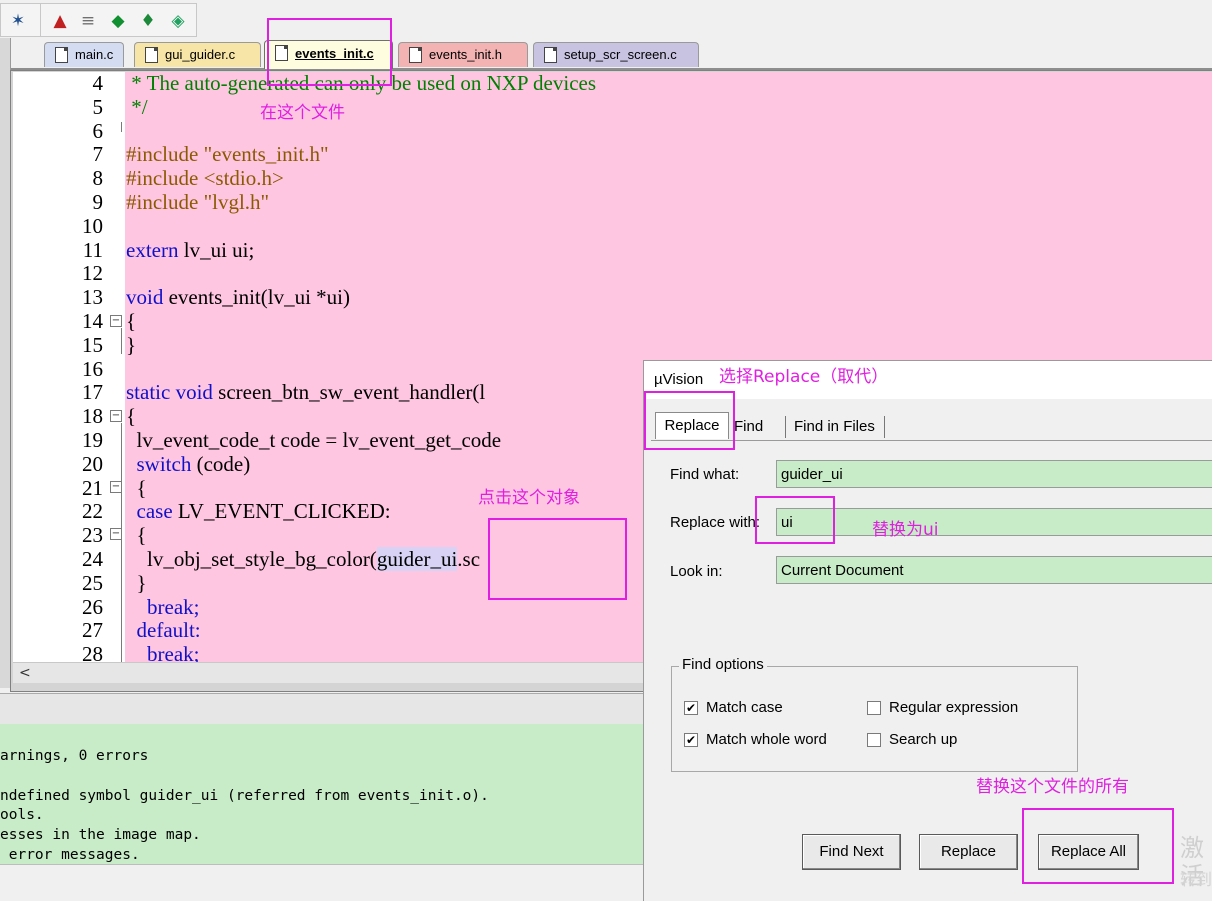  Describe the element at coordinates (258, 511) in the screenshot. I see `code-line: case LV_EVENT_CLICKED:` at that location.